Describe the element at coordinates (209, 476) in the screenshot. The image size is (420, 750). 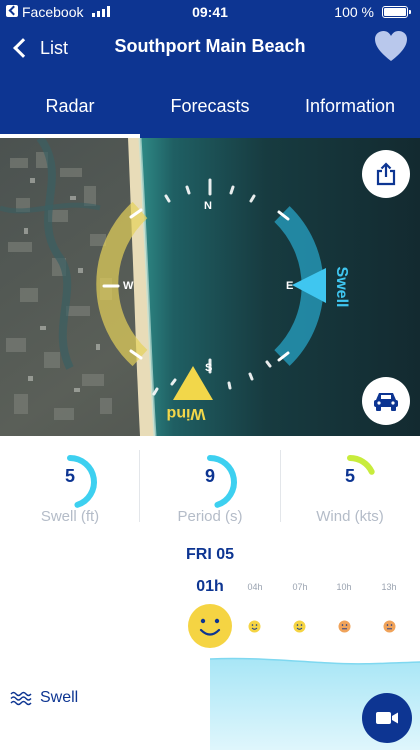
I see `period-value: 9` at that location.